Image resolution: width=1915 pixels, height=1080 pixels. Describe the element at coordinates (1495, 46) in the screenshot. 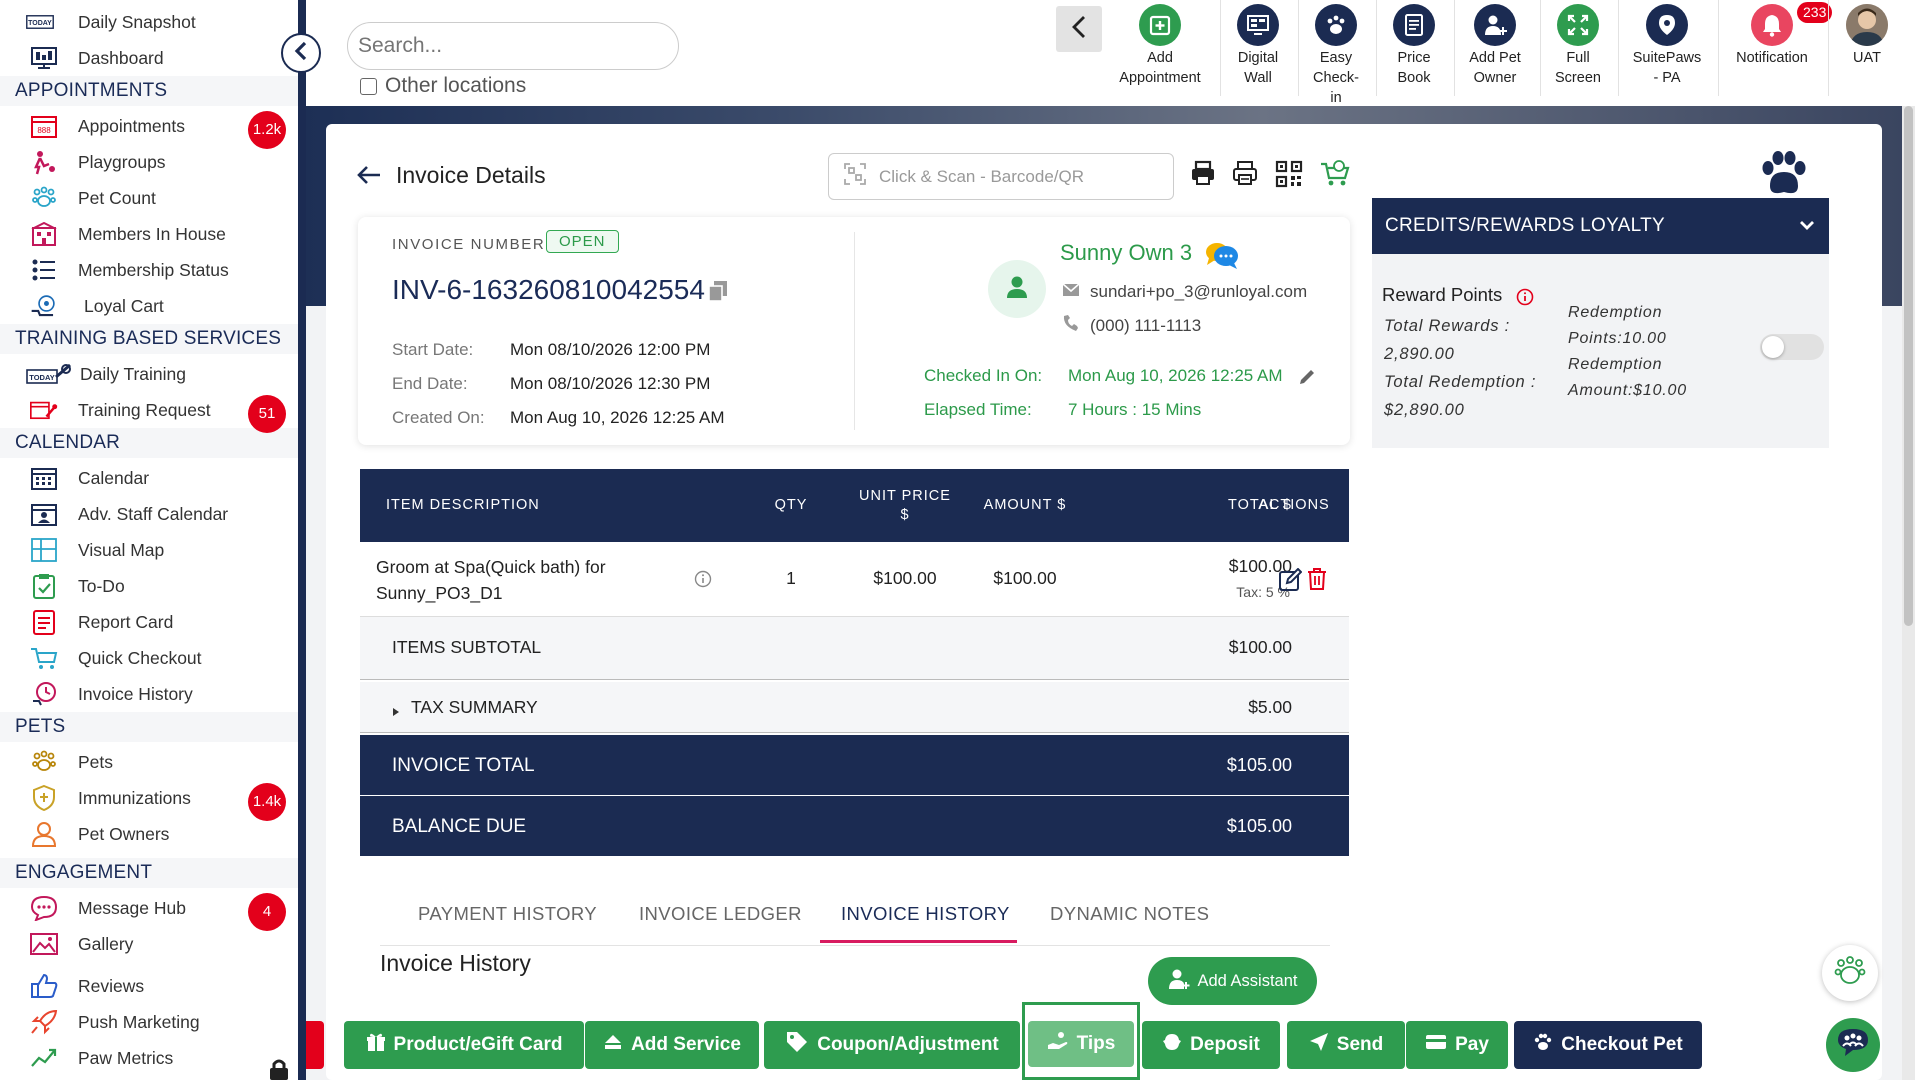

I see `add-pet-owner-button: Add Pet Owner` at that location.